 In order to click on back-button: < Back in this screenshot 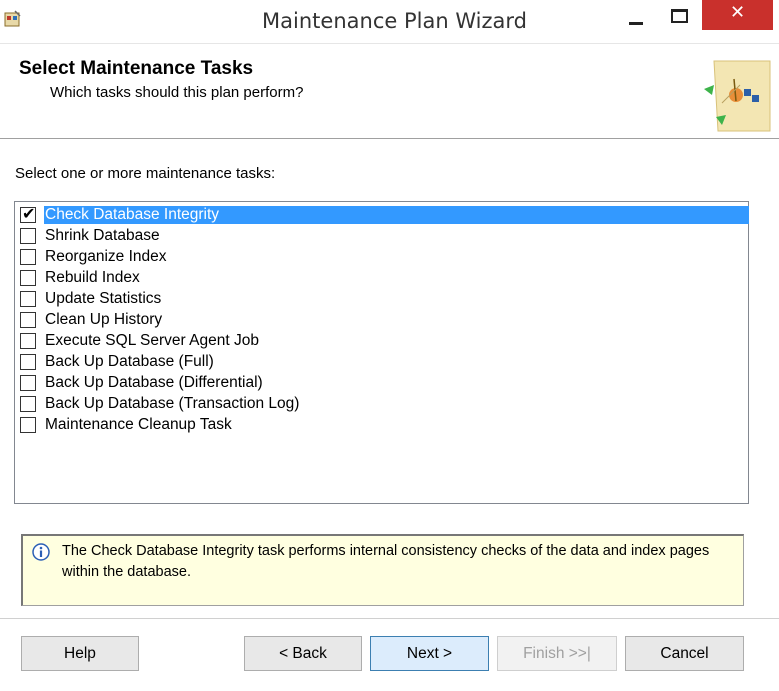, I will do `click(303, 653)`.